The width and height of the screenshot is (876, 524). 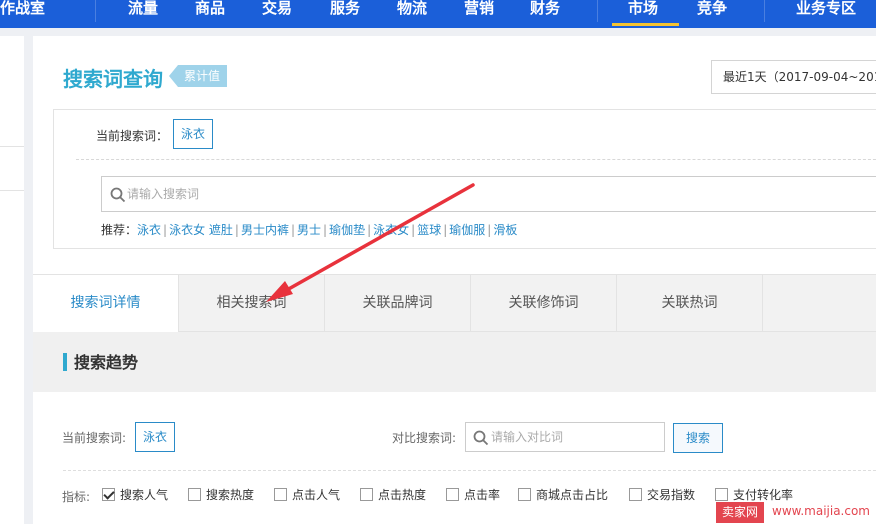 What do you see at coordinates (370, 242) in the screenshot?
I see `annotation-arrow` at bounding box center [370, 242].